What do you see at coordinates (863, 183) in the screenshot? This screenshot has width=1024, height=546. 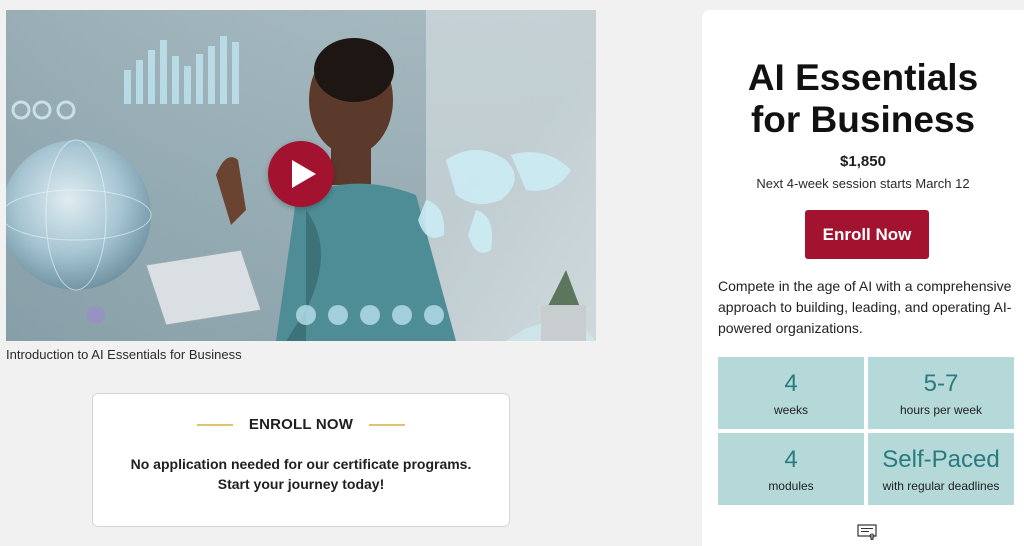 I see `next-session-text: Next 4-week session starts March 12` at bounding box center [863, 183].